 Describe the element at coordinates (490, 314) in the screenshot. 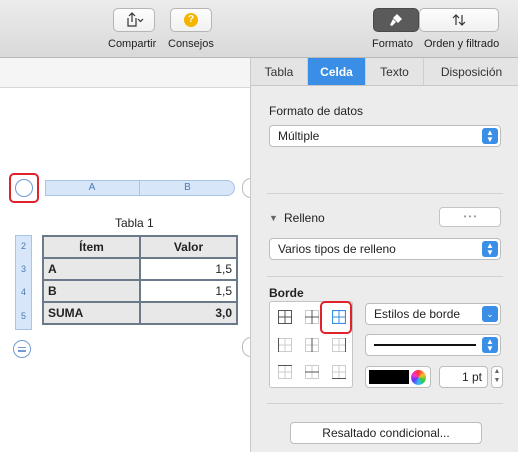

I see `chevron-down-icon: ⌄` at that location.